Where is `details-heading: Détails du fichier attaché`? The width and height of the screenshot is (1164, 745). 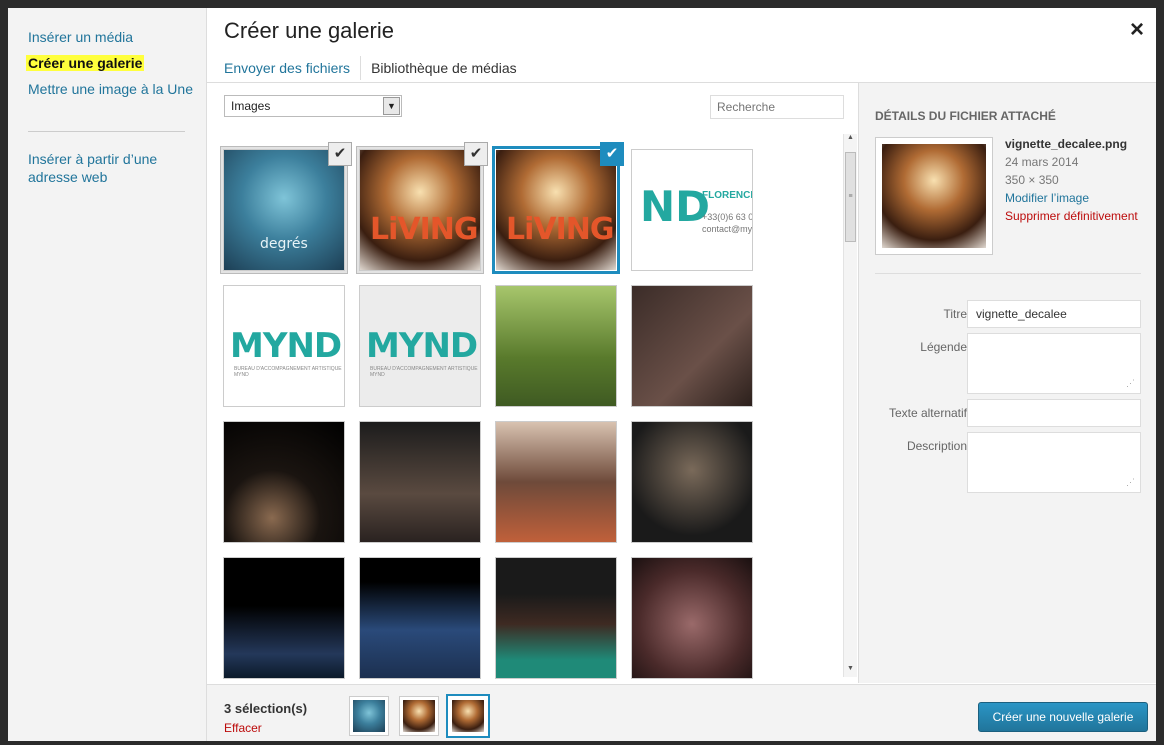
details-heading: Détails du fichier attaché is located at coordinates (965, 116).